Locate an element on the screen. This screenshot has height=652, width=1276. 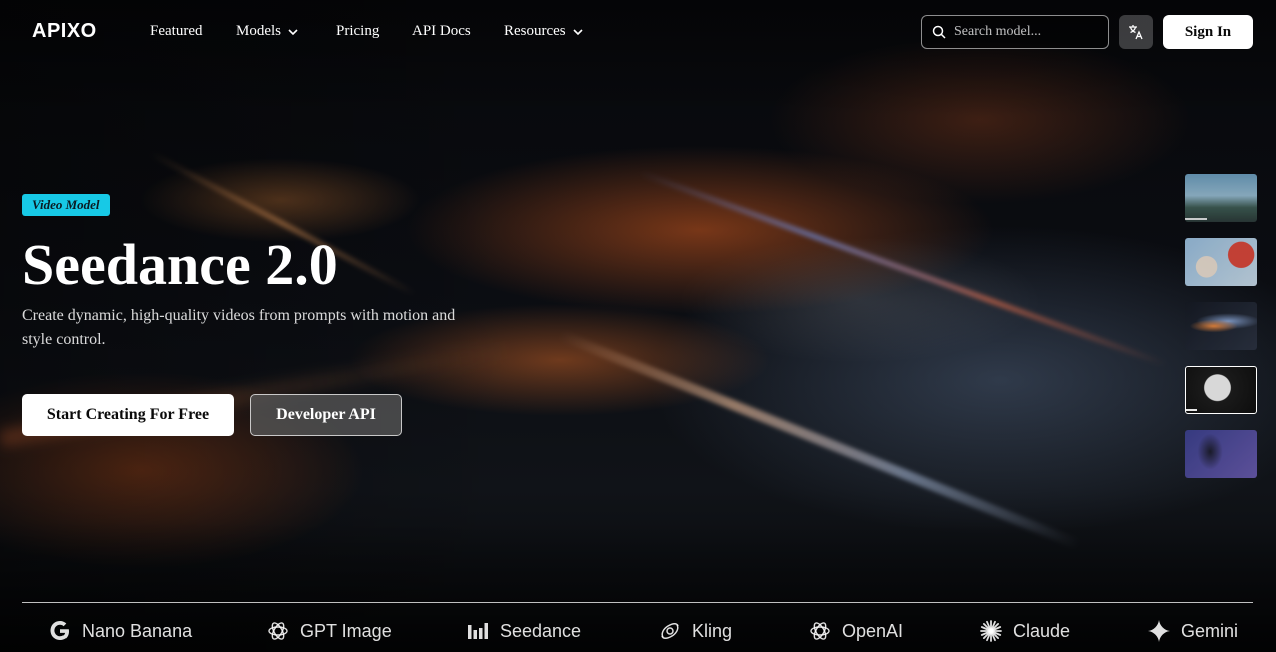
brand-gpt-image: GPT Image is located at coordinates (329, 631).